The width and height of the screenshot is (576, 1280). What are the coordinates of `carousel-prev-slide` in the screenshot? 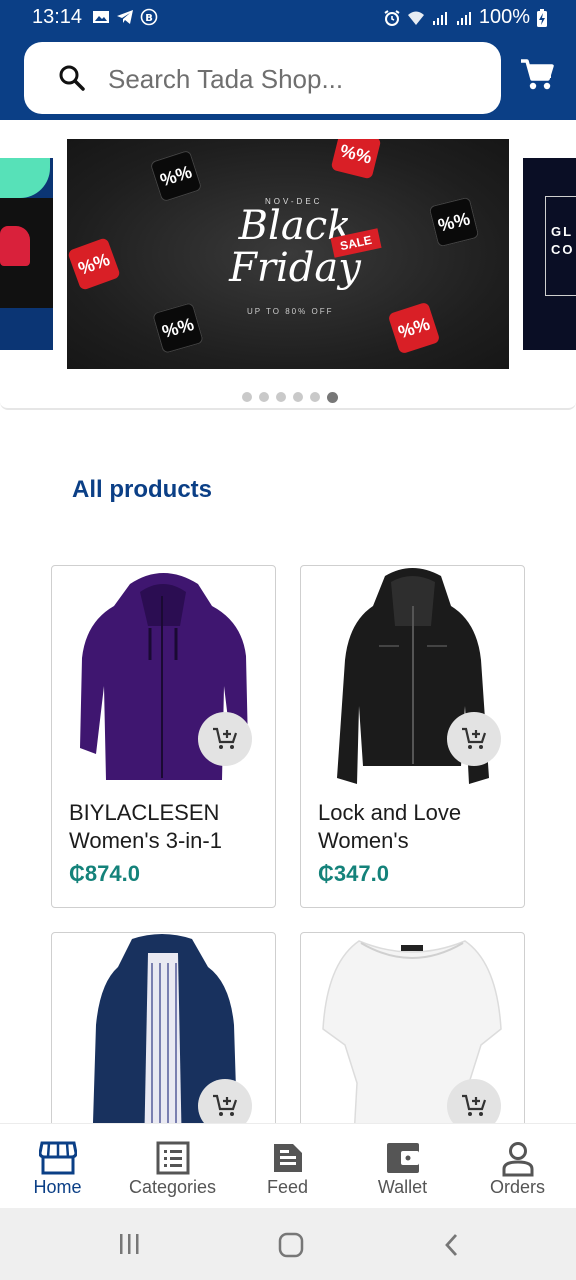 It's located at (26, 254).